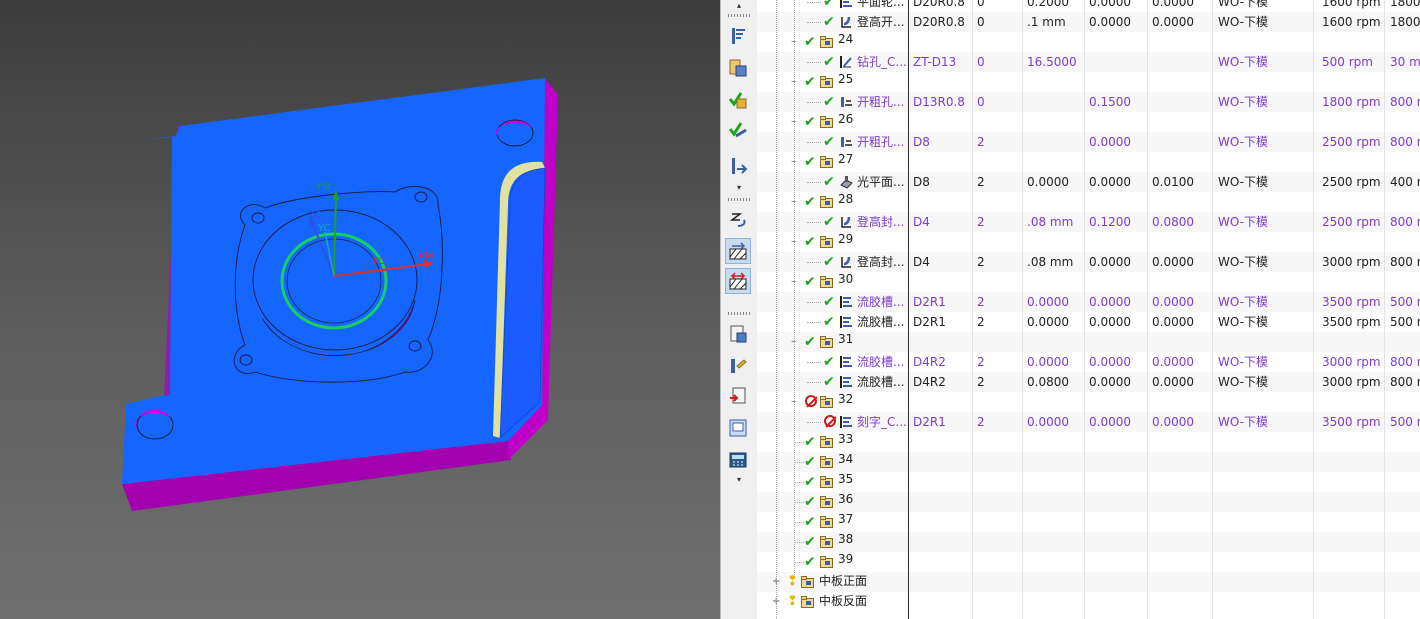 The image size is (1420, 619). What do you see at coordinates (738, 130) in the screenshot?
I see `generate-path-icon` at bounding box center [738, 130].